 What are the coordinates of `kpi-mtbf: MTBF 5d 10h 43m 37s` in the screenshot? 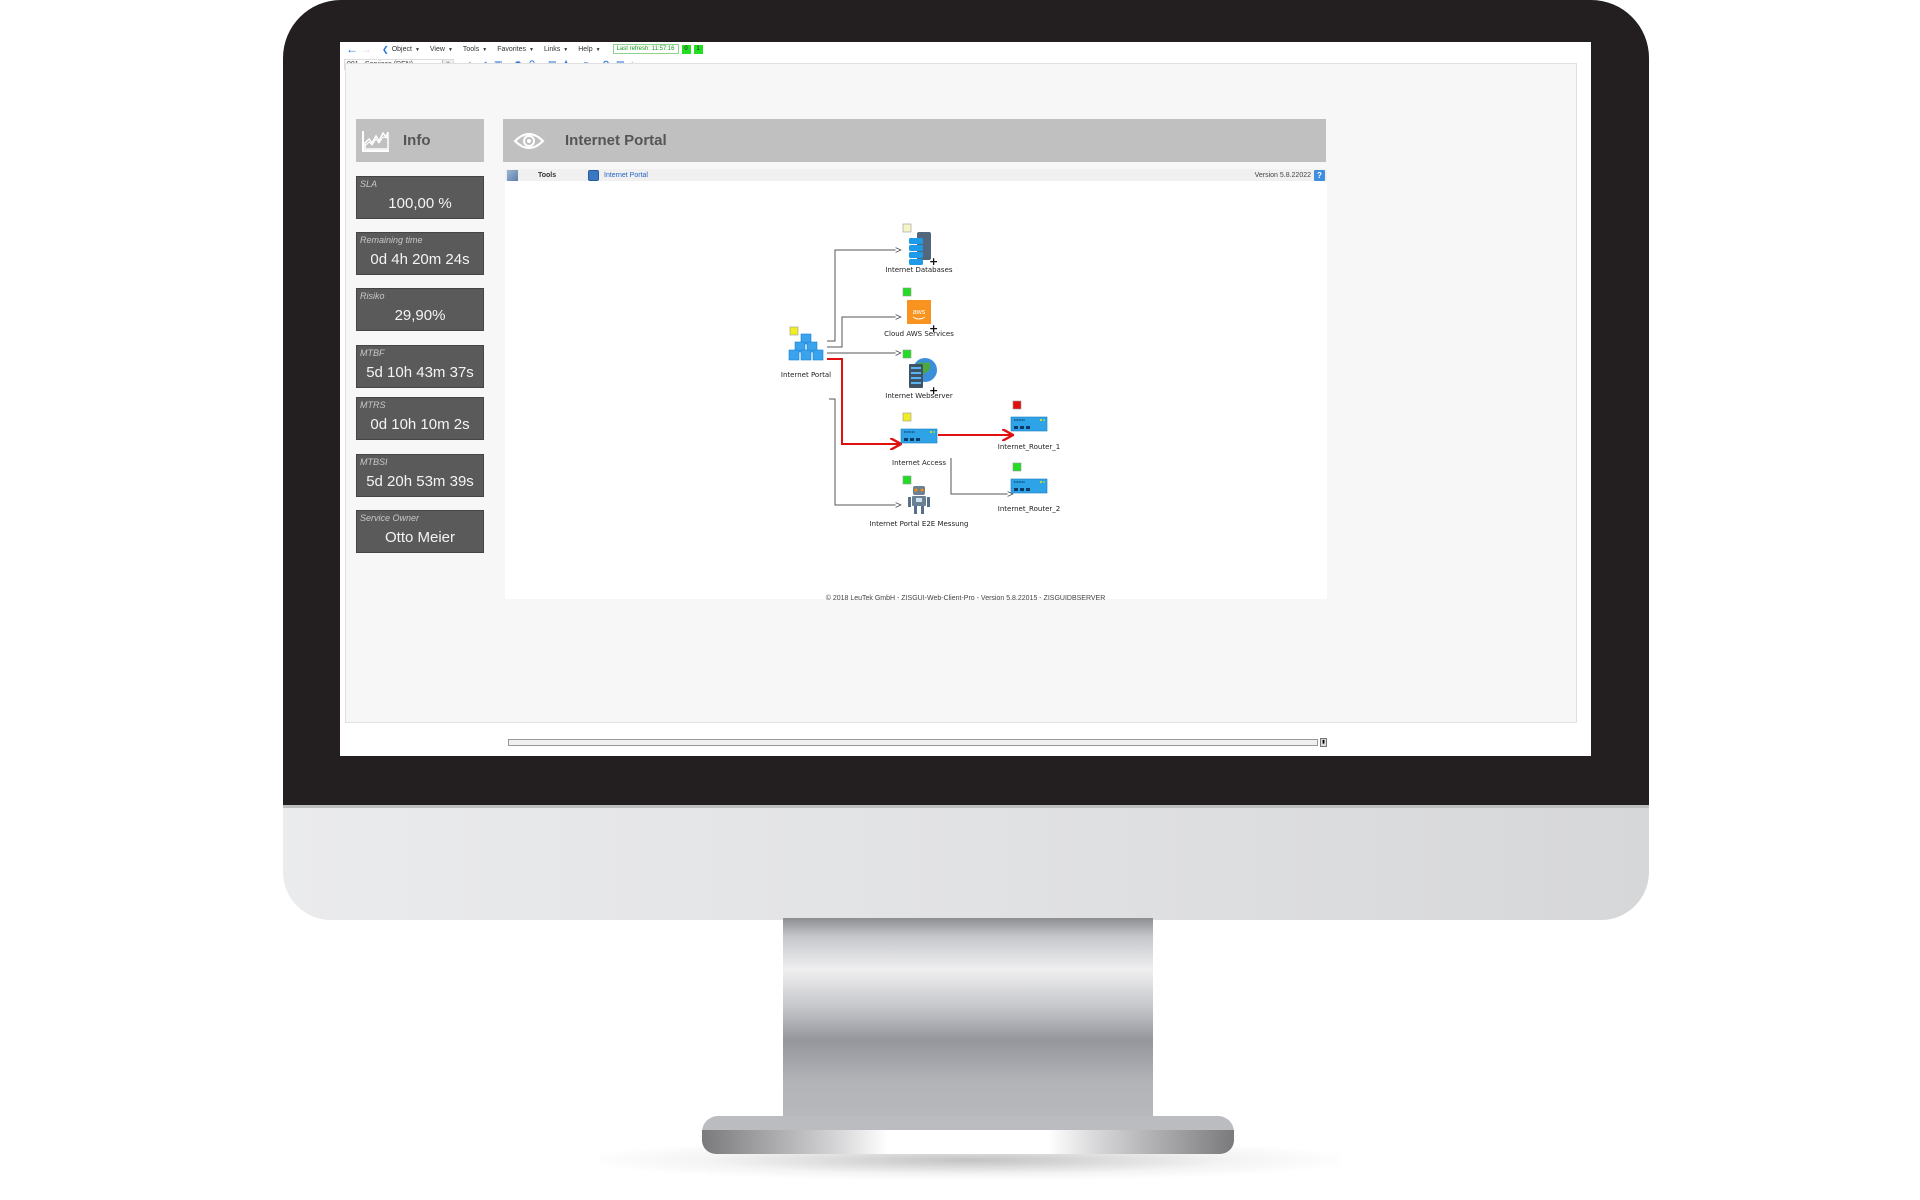 It's located at (420, 366).